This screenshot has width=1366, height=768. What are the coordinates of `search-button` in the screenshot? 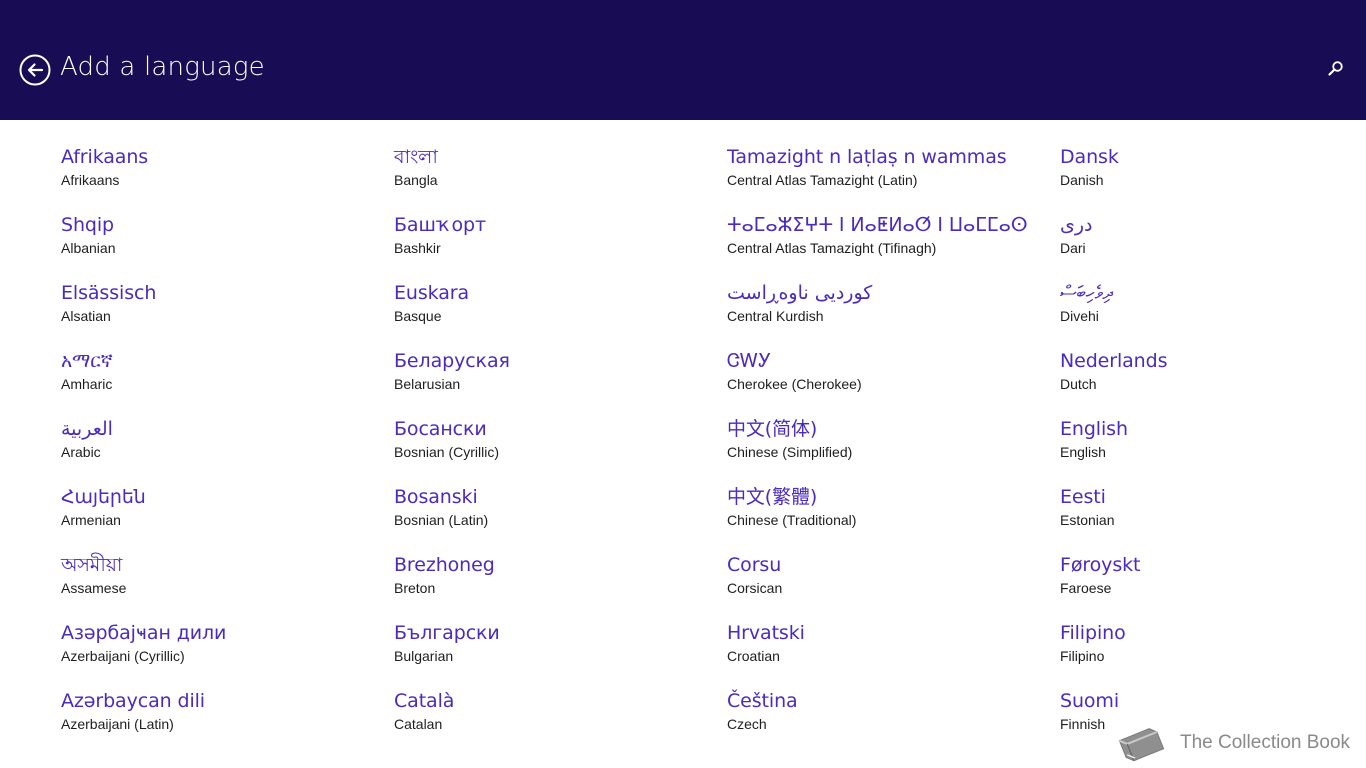 It's located at (1336, 69).